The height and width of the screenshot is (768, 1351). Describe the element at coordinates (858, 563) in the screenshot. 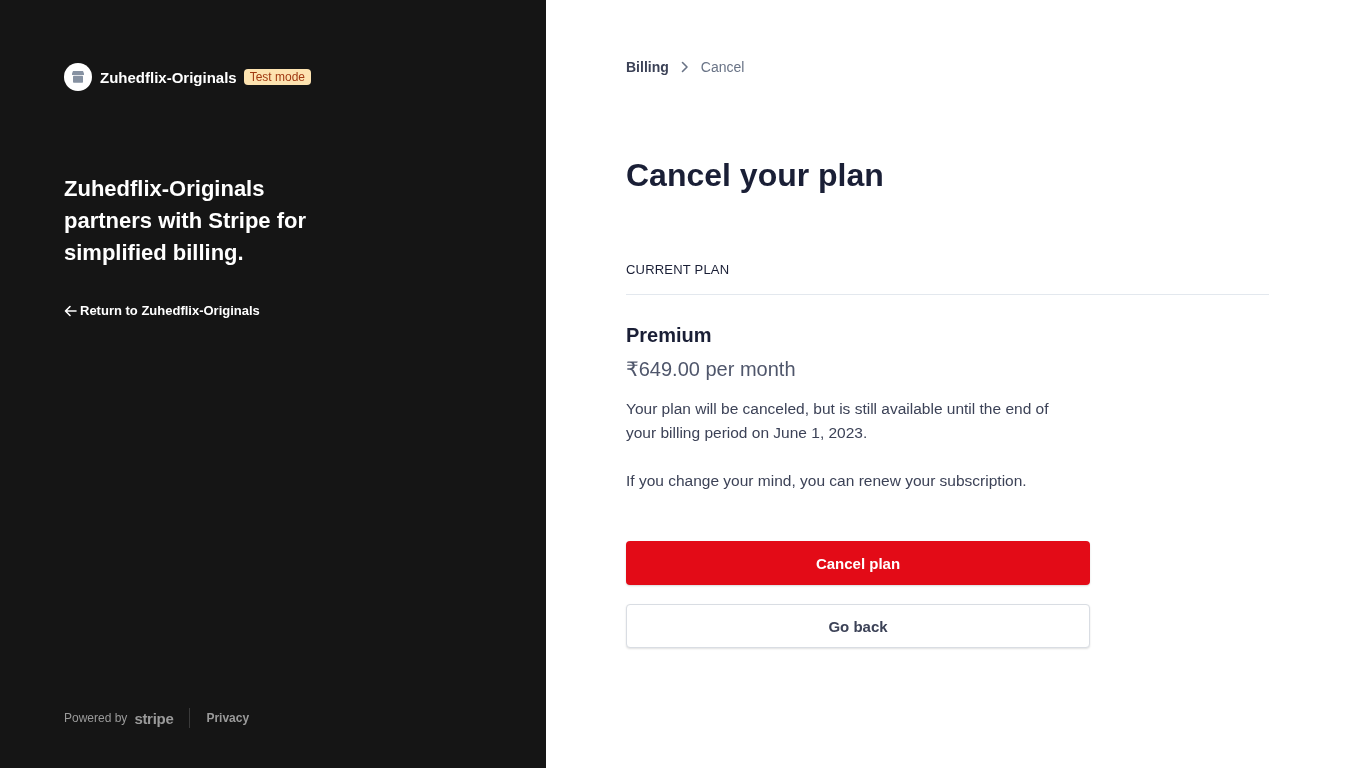

I see `cancel-plan-button: Cancel plan` at that location.